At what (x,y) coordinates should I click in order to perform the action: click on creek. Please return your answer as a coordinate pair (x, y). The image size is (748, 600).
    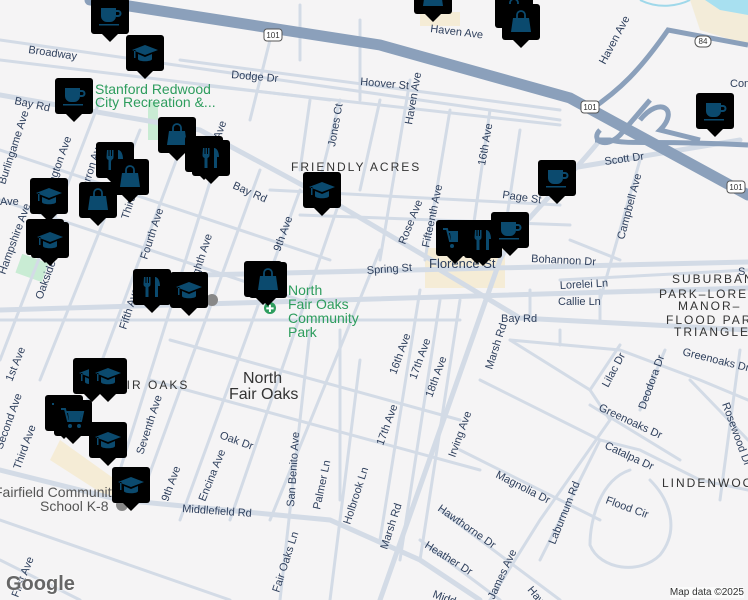
    Looking at the image, I should click on (665, 3).